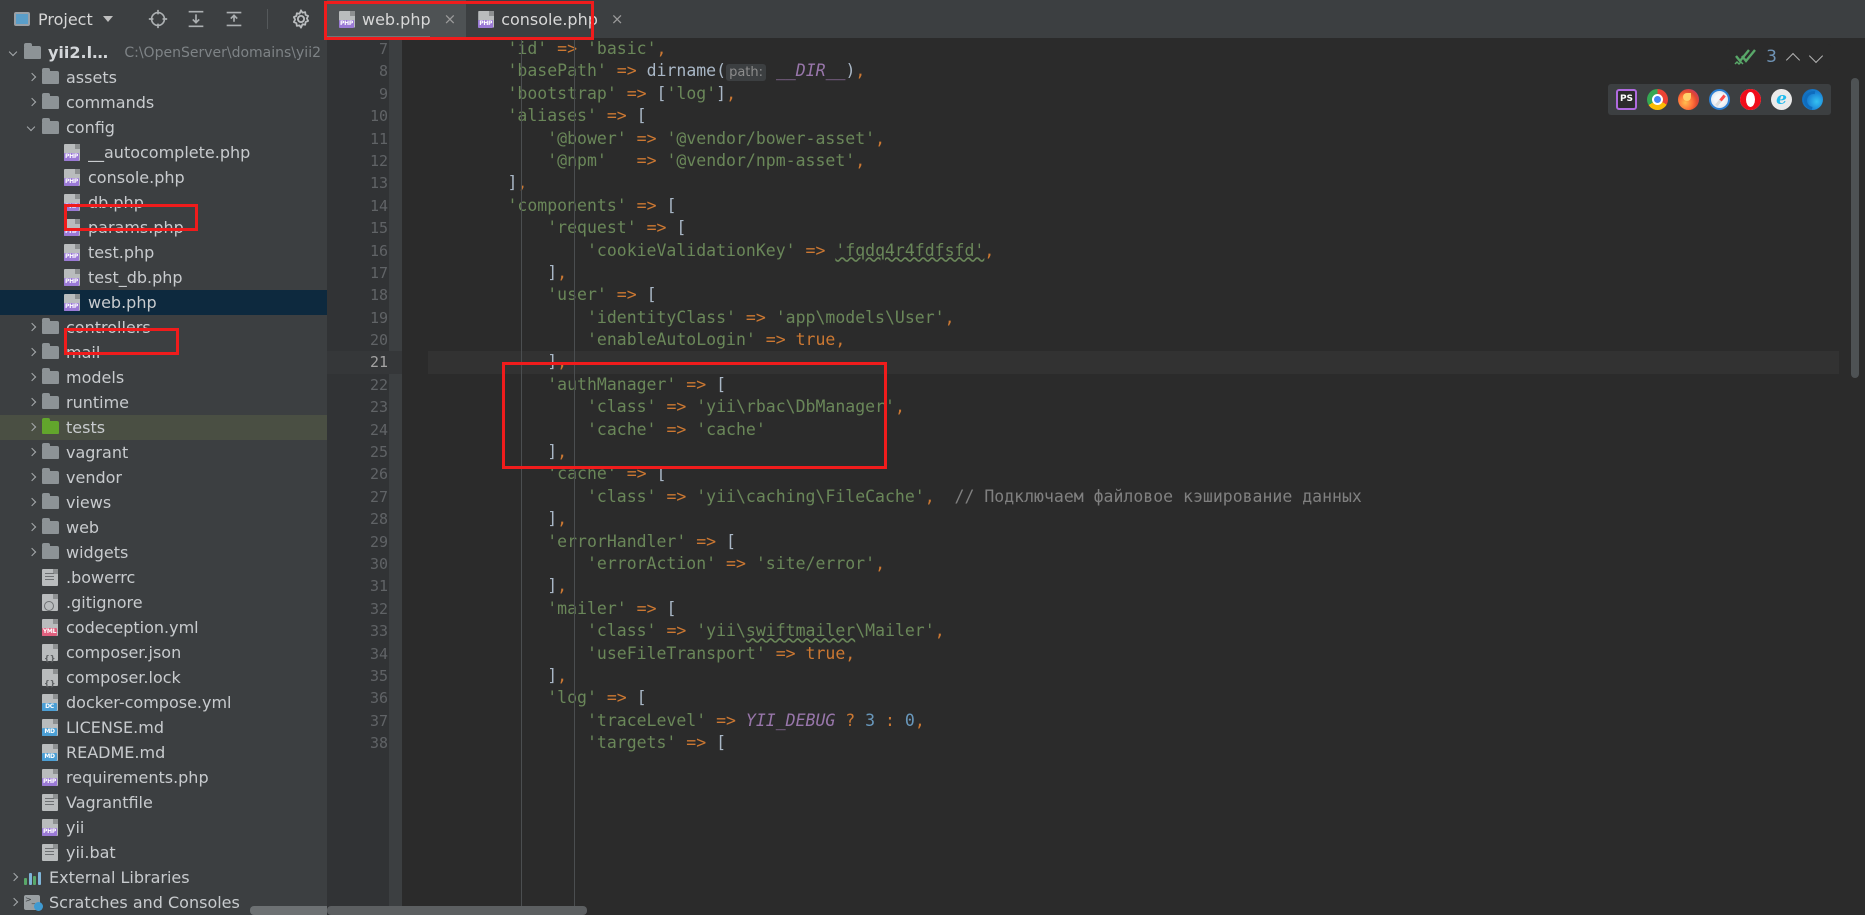 The height and width of the screenshot is (915, 1865). Describe the element at coordinates (373, 228) in the screenshot. I see `line-number: 15` at that location.